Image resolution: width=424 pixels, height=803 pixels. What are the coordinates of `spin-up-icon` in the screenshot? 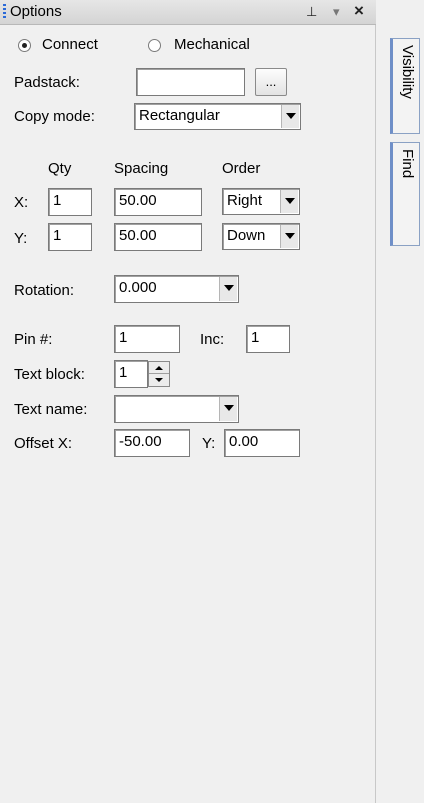 It's located at (159, 368).